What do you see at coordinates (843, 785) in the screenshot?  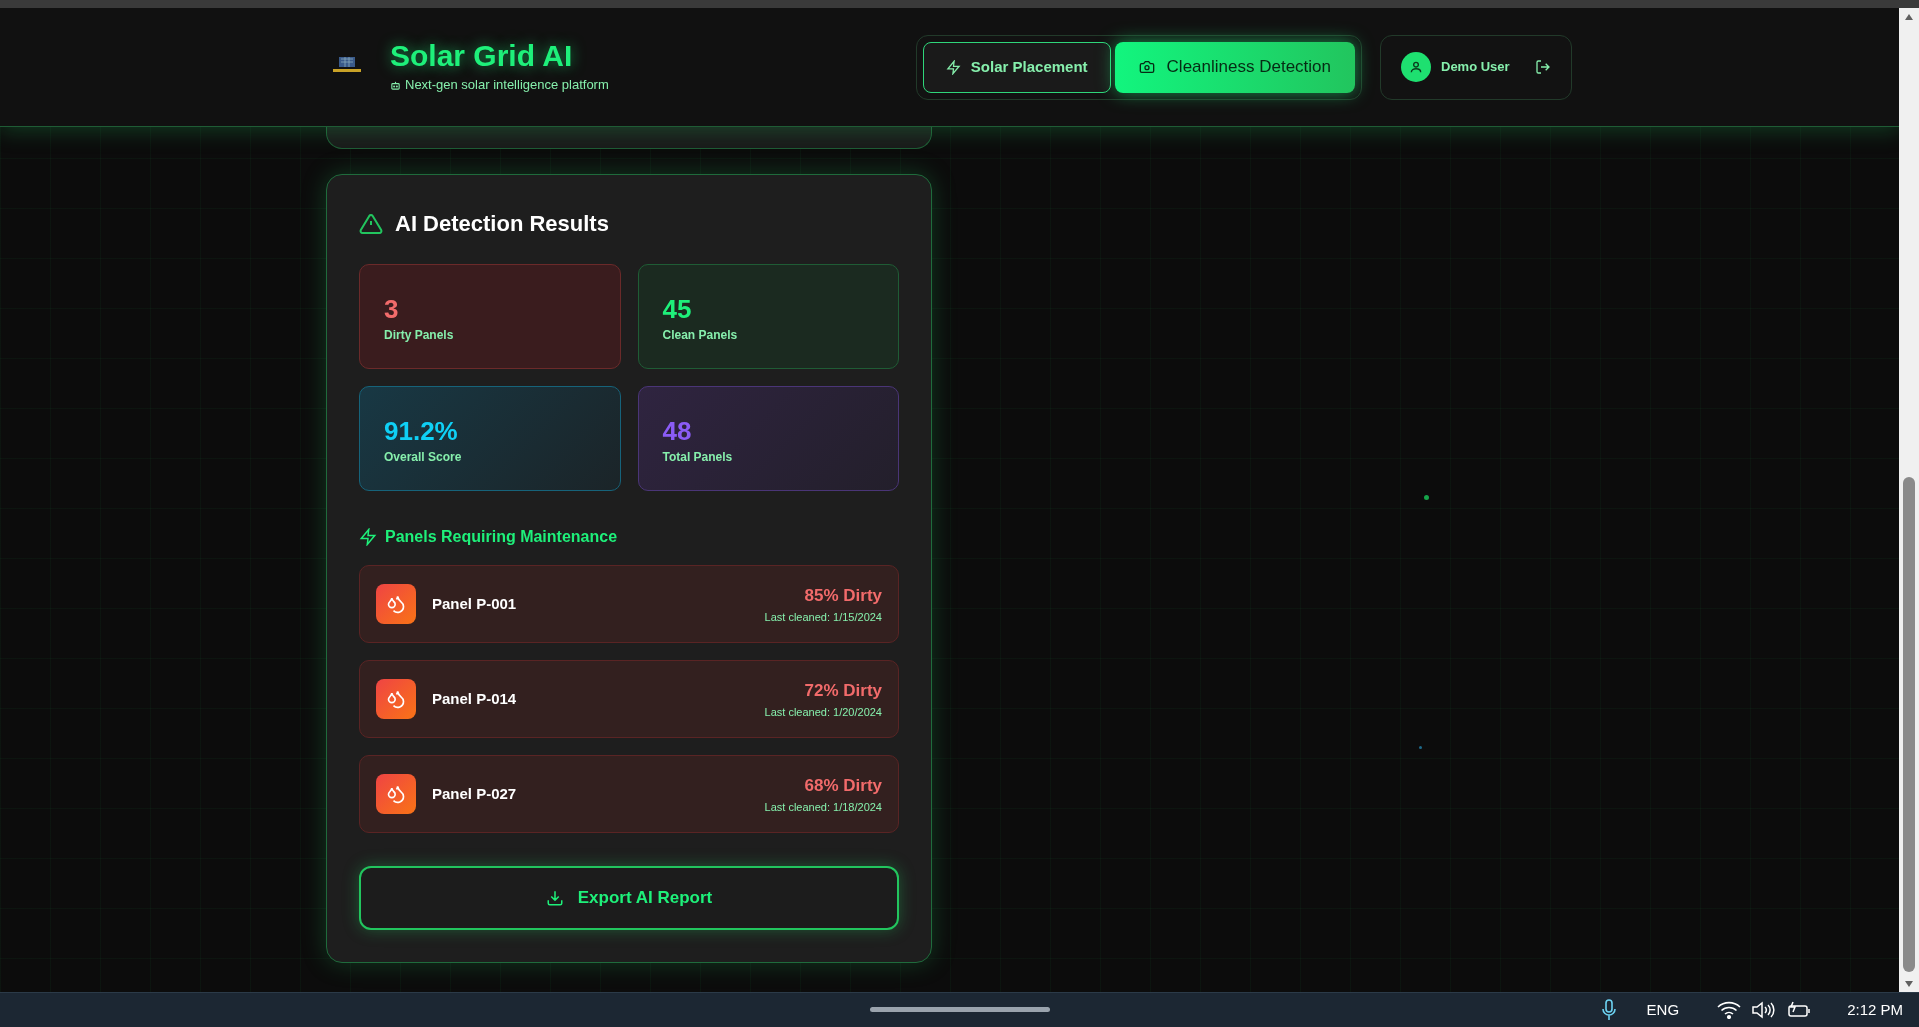 I see `dirt-level: 68% Dirty` at bounding box center [843, 785].